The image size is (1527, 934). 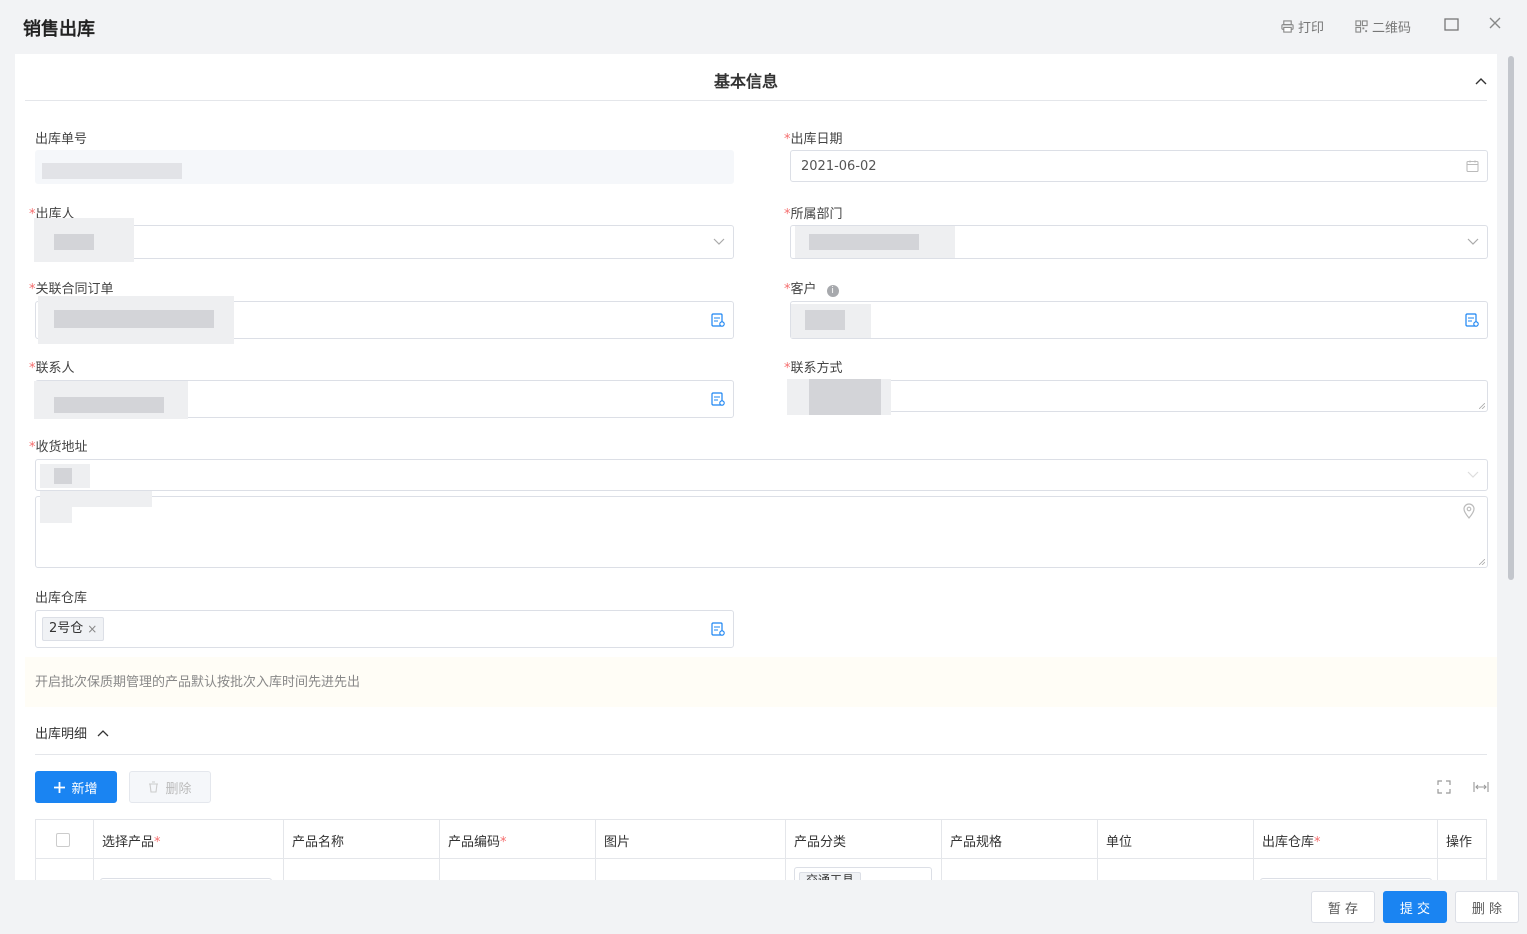 What do you see at coordinates (198, 682) in the screenshot?
I see `notice-text: 开启批次保质期管理的产品默认按批次入库时间先进先出` at bounding box center [198, 682].